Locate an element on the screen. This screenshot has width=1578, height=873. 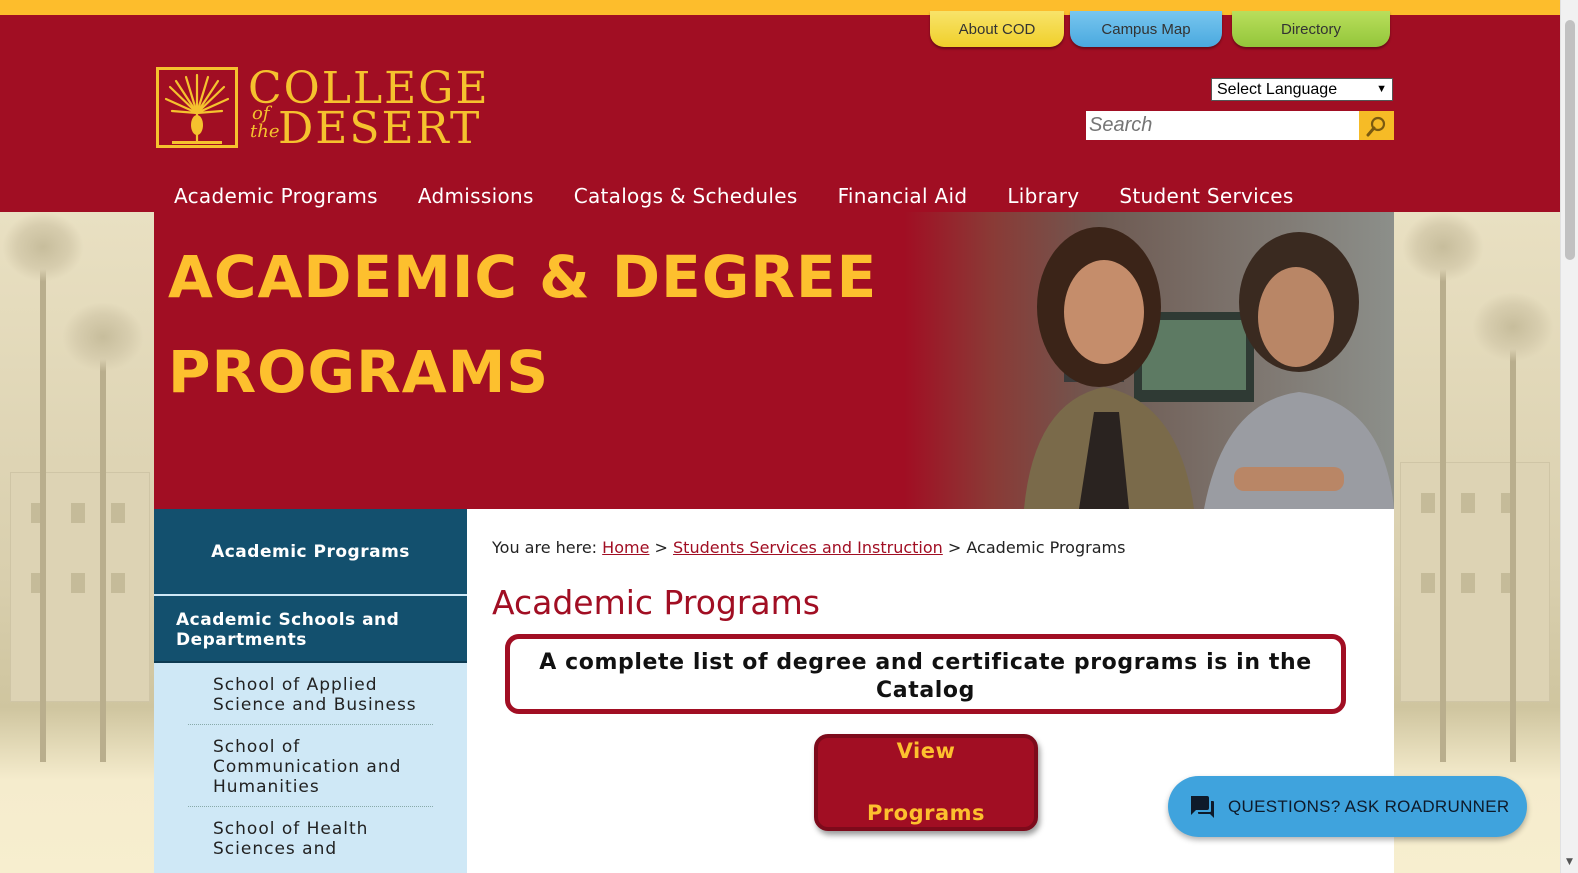
sidebar-item: School of Applied Science and Business is located at coordinates (310, 694).